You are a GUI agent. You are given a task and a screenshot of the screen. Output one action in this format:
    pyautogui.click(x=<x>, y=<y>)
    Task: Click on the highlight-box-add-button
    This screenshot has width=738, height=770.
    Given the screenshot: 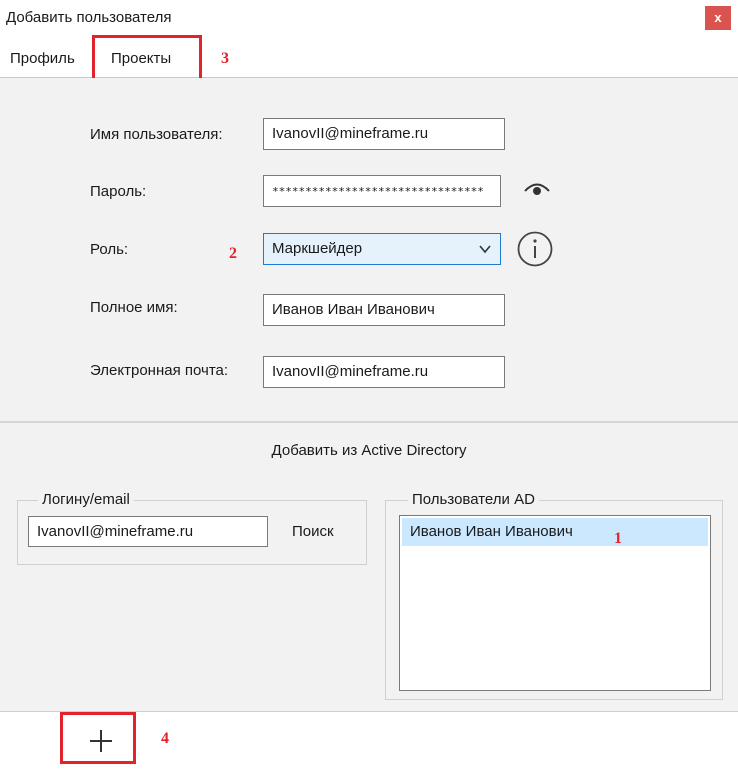 What is the action you would take?
    pyautogui.click(x=98, y=738)
    